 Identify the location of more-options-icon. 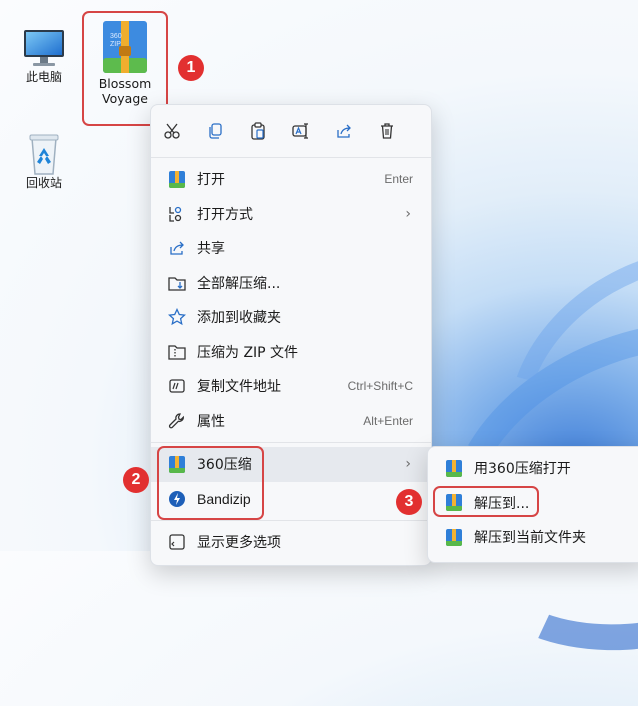
(177, 542).